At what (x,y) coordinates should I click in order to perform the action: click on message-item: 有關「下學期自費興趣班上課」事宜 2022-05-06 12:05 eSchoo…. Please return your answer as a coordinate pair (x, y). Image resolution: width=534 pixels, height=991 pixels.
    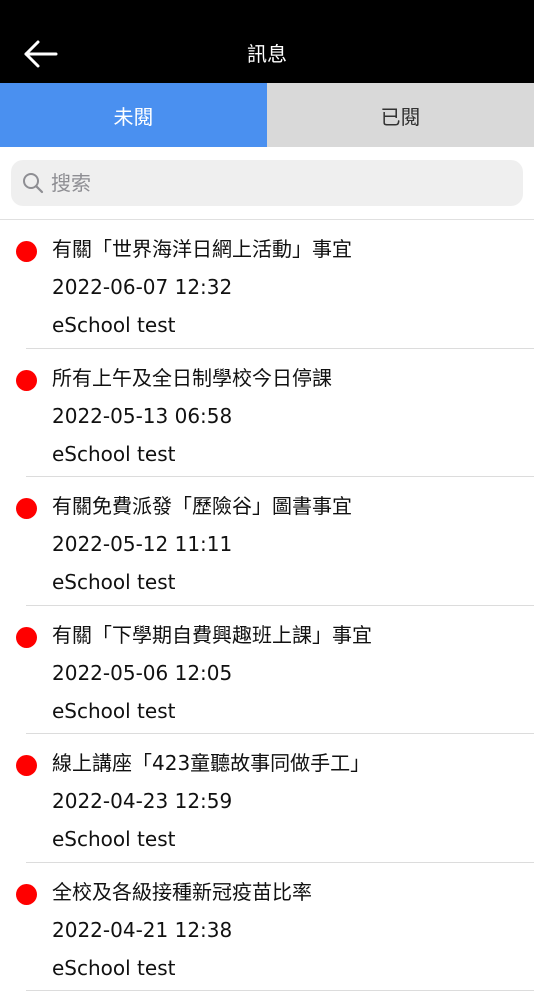
    Looking at the image, I should click on (267, 670).